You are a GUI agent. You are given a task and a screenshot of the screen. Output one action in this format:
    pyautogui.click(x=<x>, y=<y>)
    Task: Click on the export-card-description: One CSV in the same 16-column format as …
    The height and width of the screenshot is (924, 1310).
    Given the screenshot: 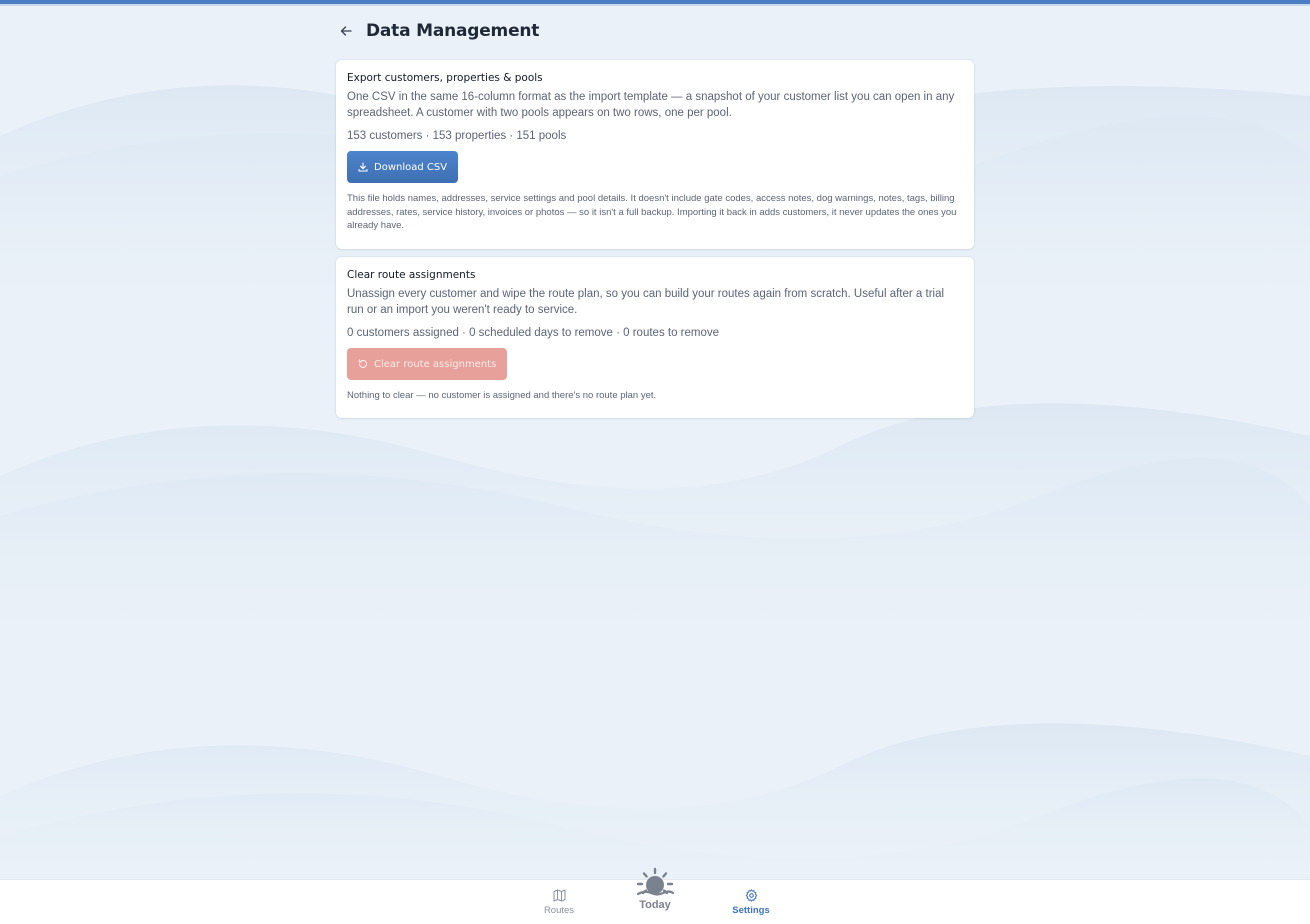 What is the action you would take?
    pyautogui.click(x=651, y=105)
    